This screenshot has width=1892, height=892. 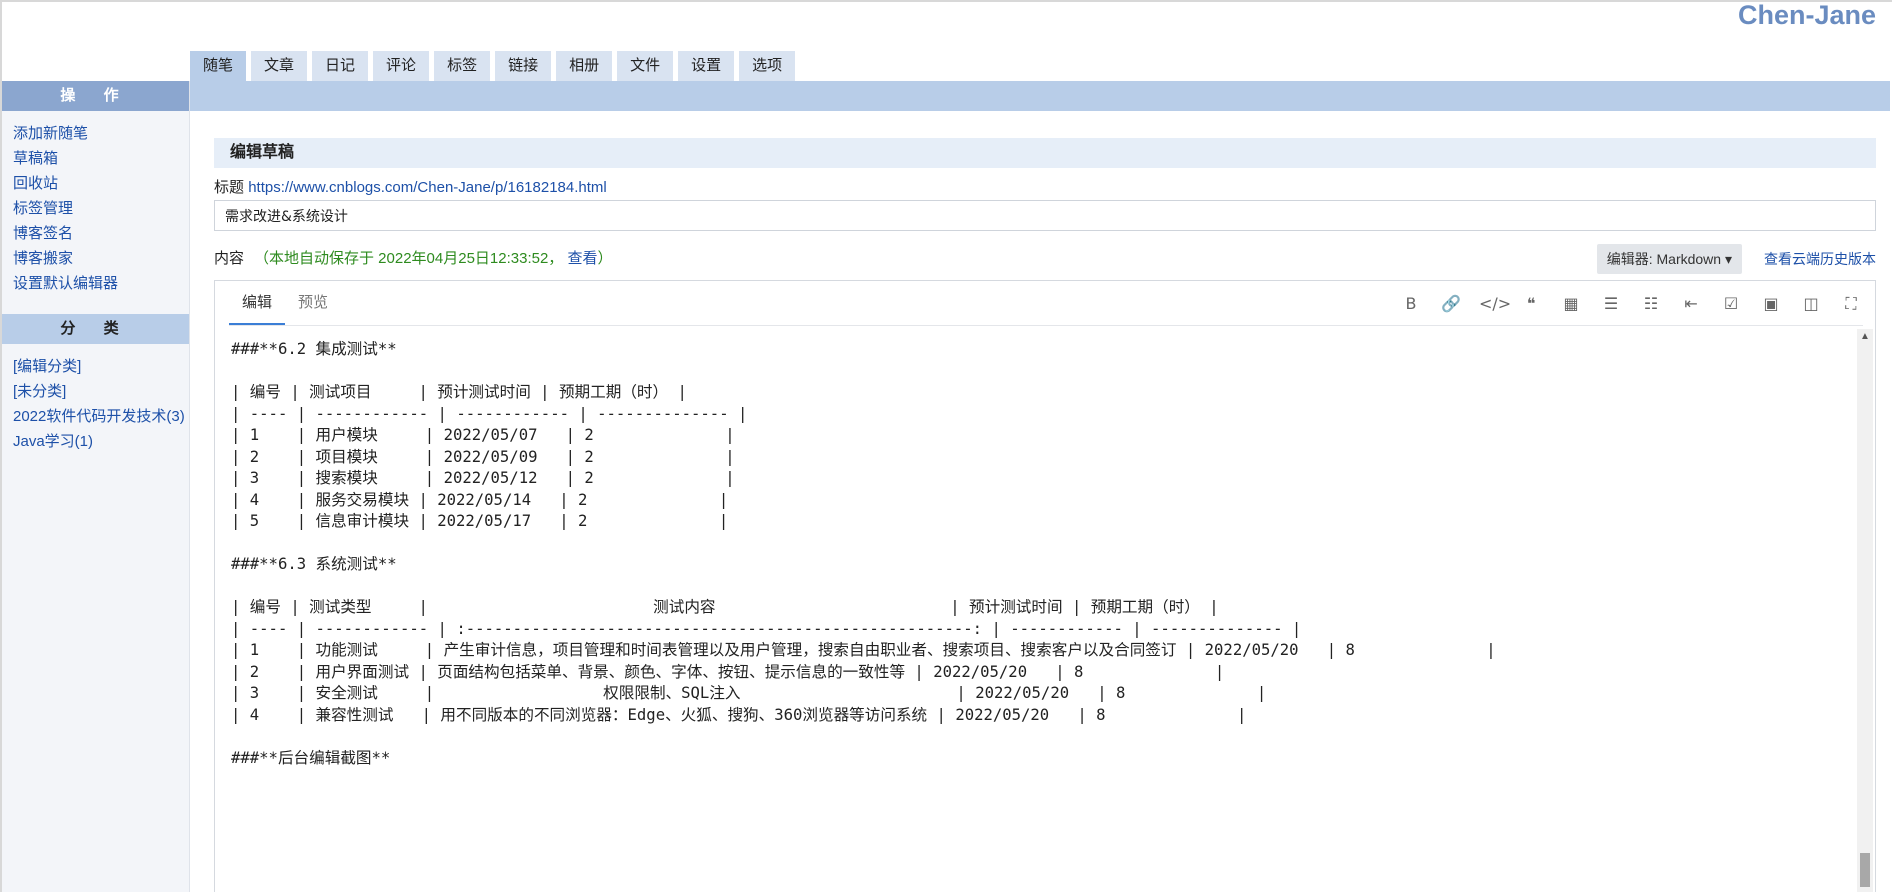 I want to click on editor-line: ###**6.2 集成测试**, so click(x=314, y=349).